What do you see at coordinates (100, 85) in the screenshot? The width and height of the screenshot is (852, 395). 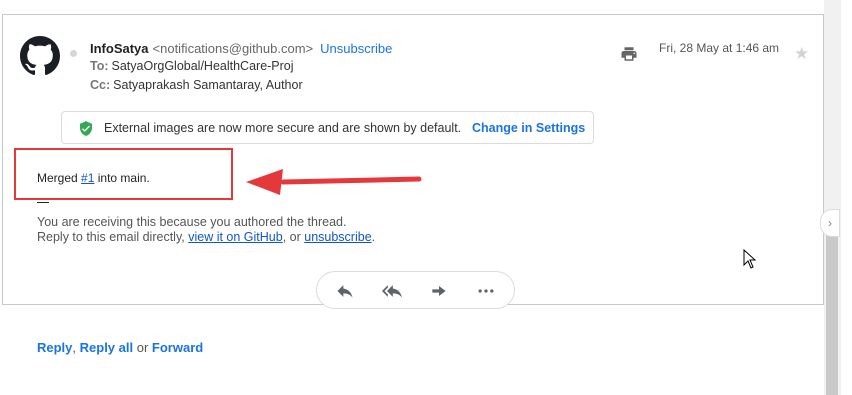 I see `cc-label: Cc:` at bounding box center [100, 85].